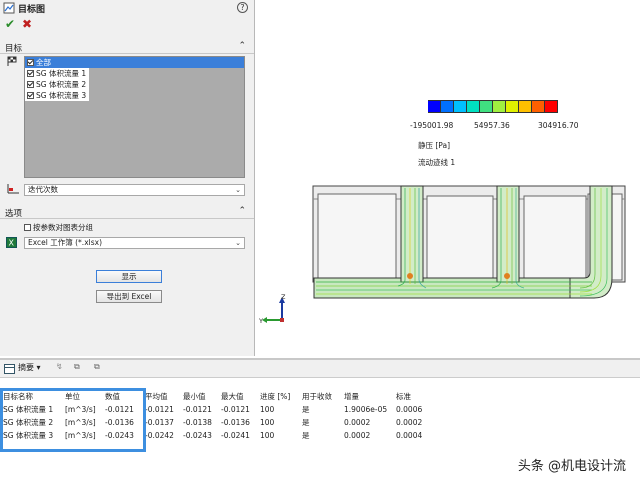  What do you see at coordinates (197, 435) in the screenshot?
I see `table-cell: -0.0243` at bounding box center [197, 435].